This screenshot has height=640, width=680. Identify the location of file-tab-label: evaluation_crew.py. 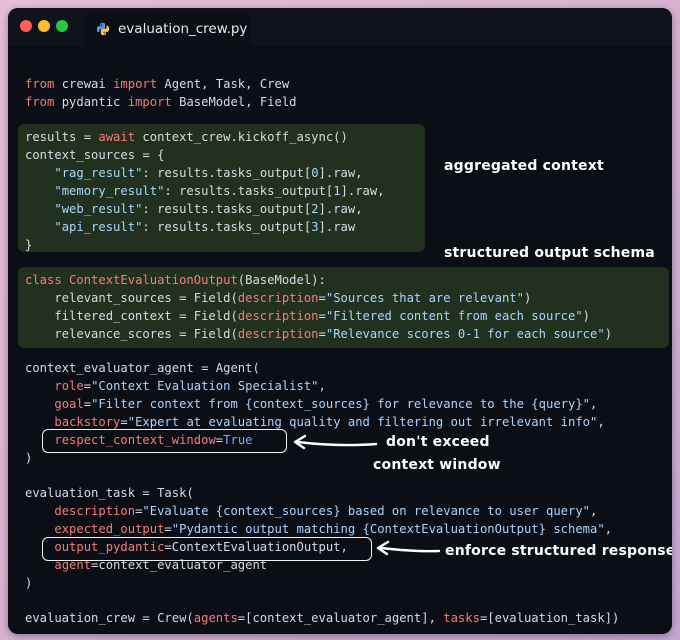
(183, 29).